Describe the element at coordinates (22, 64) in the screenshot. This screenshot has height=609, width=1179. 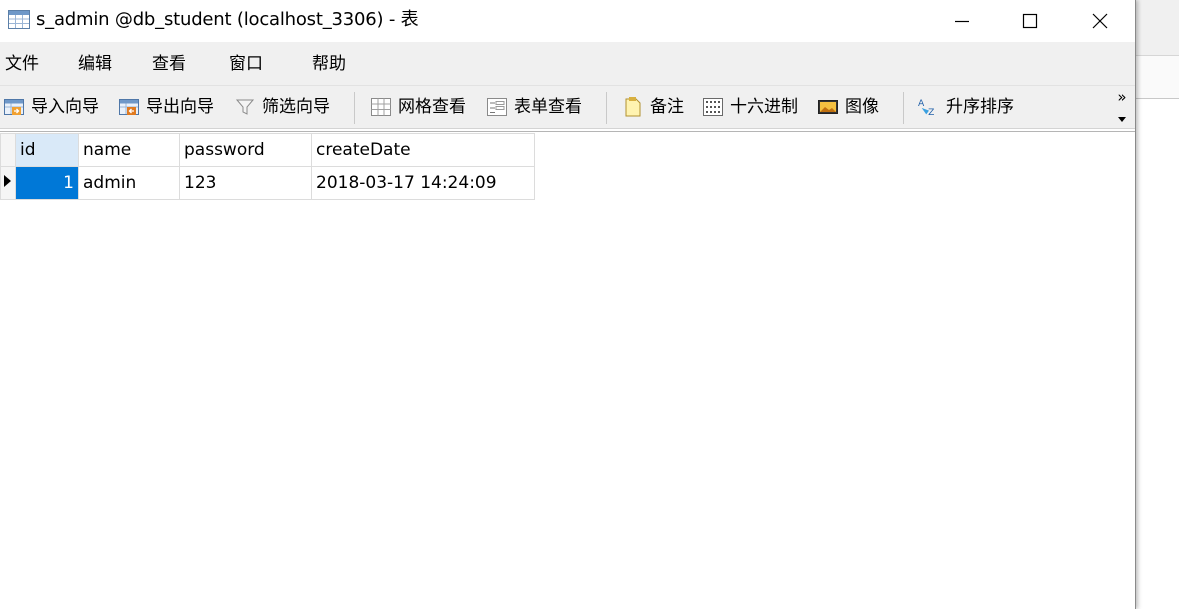
I see `menu-file: 文件` at that location.